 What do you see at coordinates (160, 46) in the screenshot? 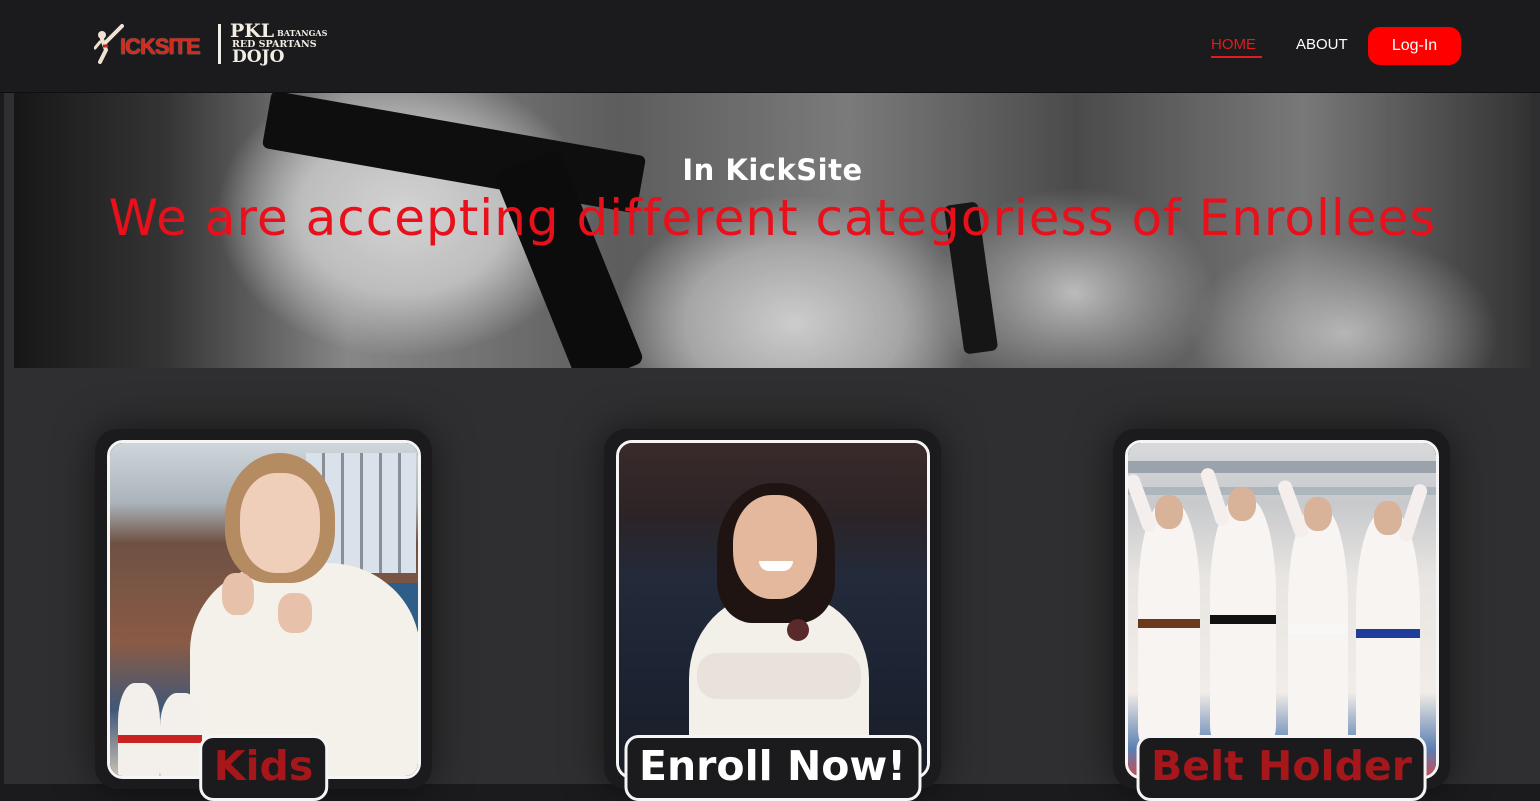
I see `logo-wordmark: ICKSITE` at bounding box center [160, 46].